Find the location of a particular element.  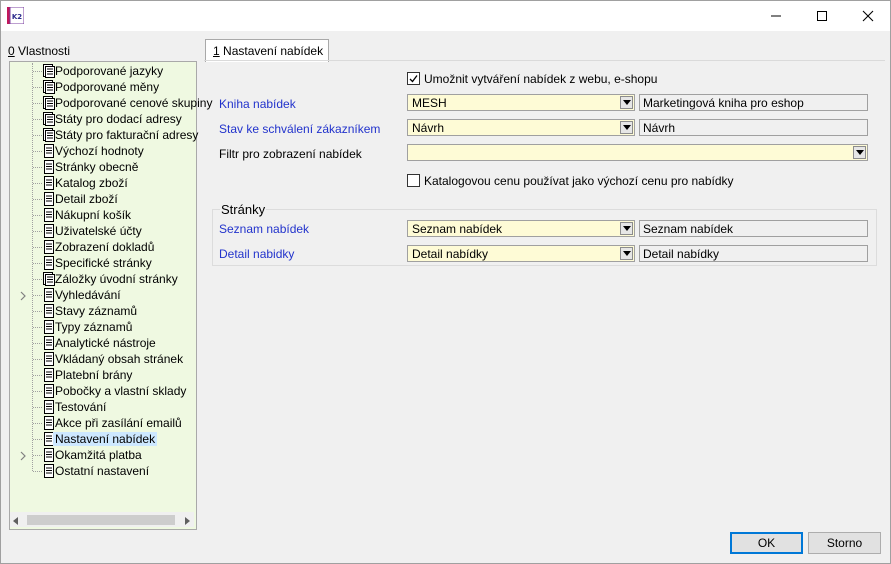

tree-item: Nákupní košík is located at coordinates (103, 215).